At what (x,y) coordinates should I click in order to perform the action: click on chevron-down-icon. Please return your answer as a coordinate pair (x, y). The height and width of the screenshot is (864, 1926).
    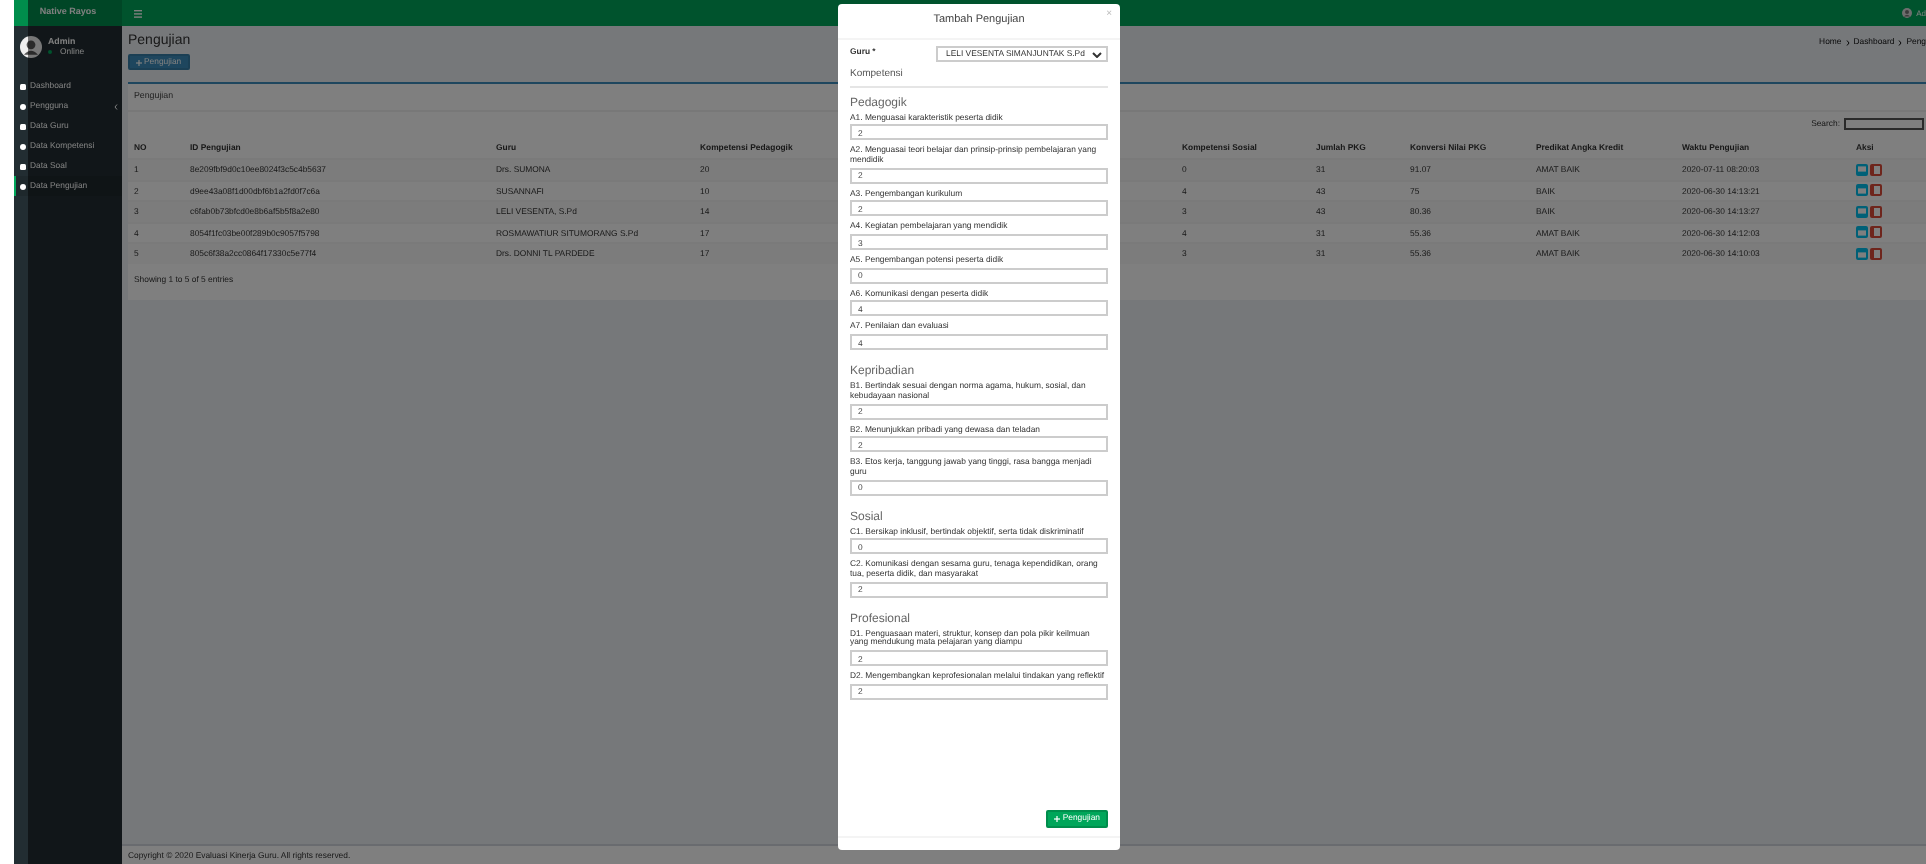
    Looking at the image, I should click on (1097, 54).